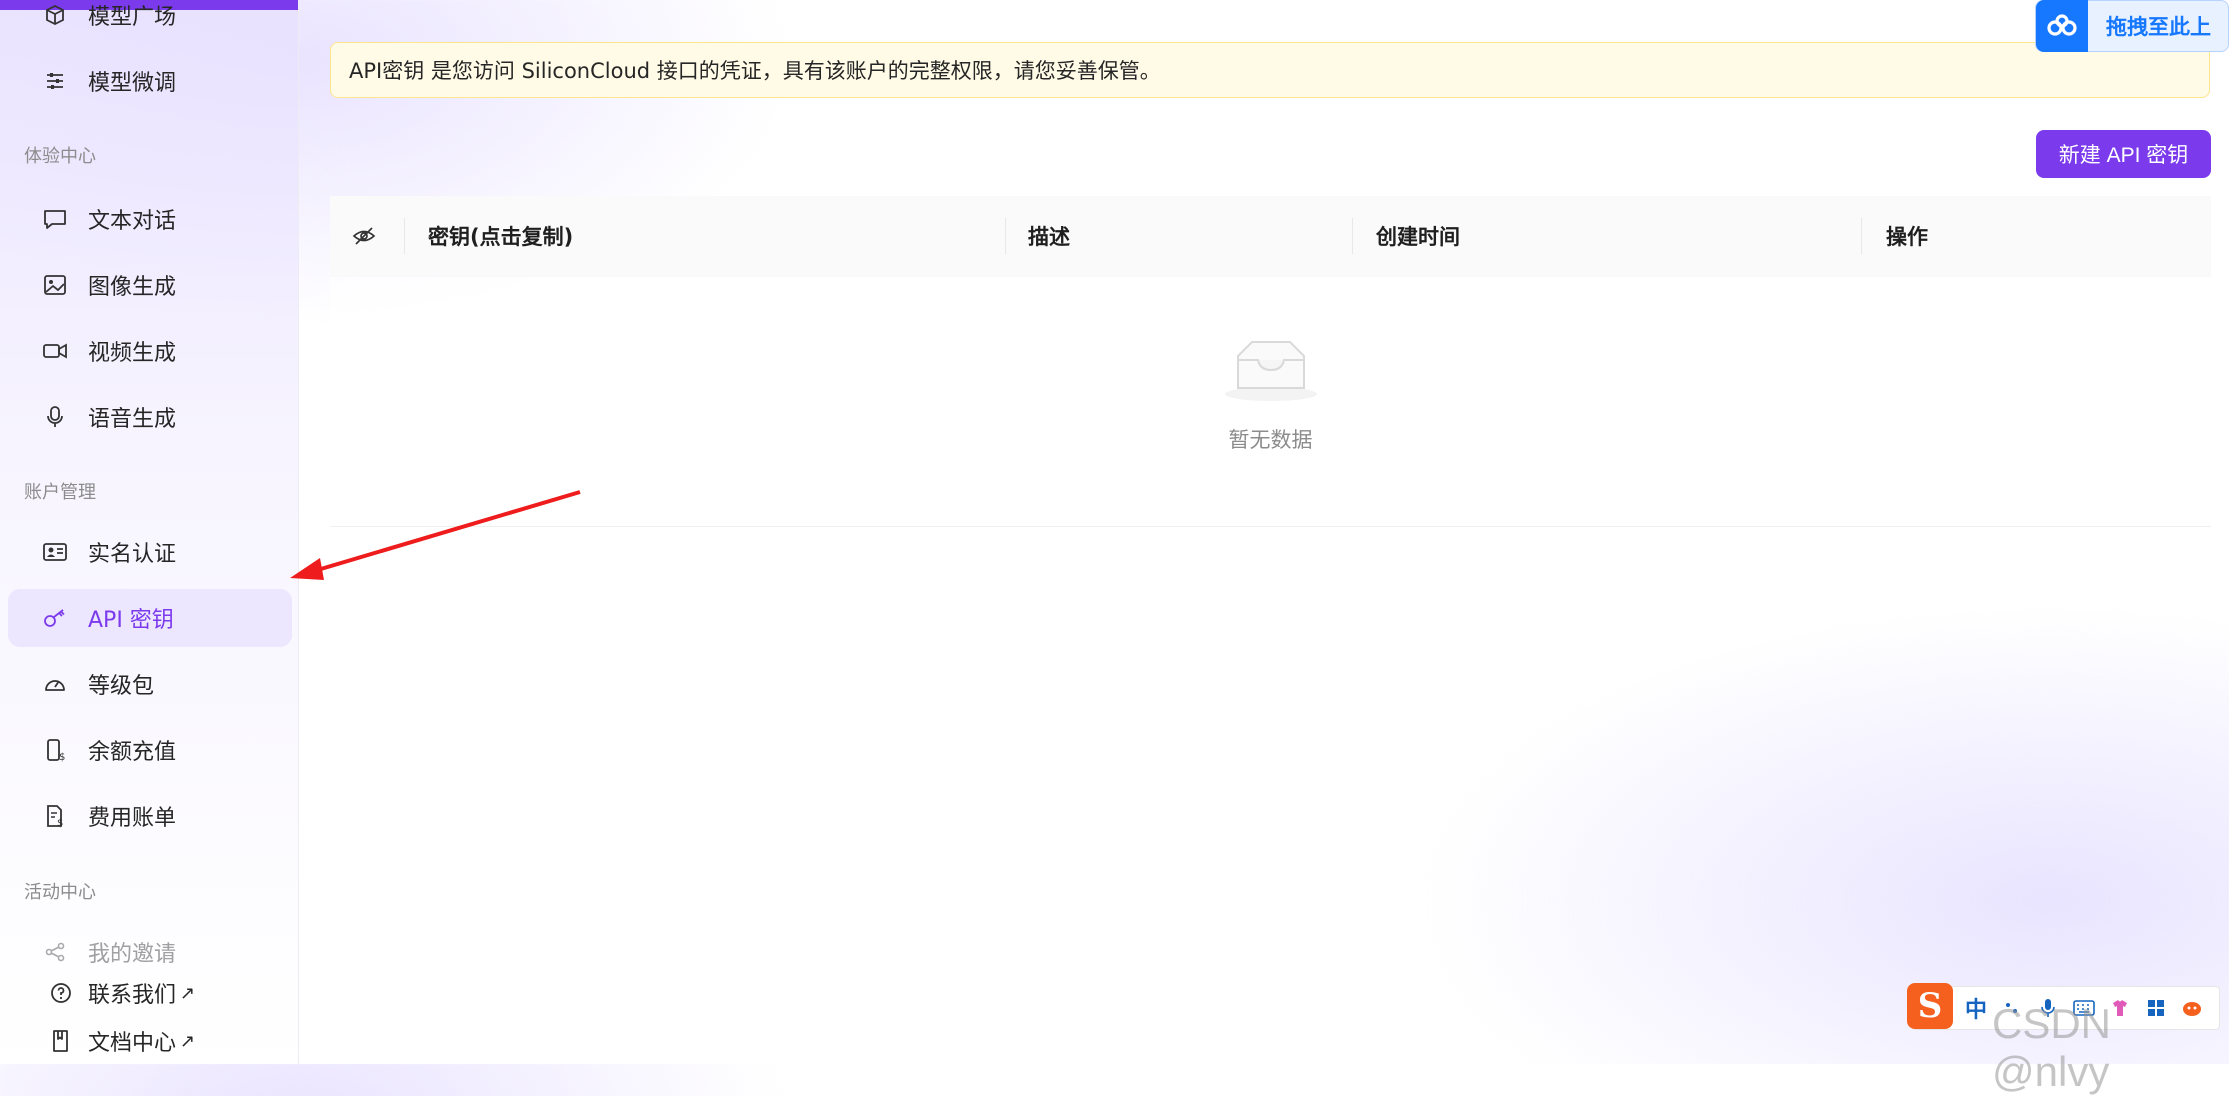  I want to click on sidebar-item-label: 实名认证, so click(132, 554).